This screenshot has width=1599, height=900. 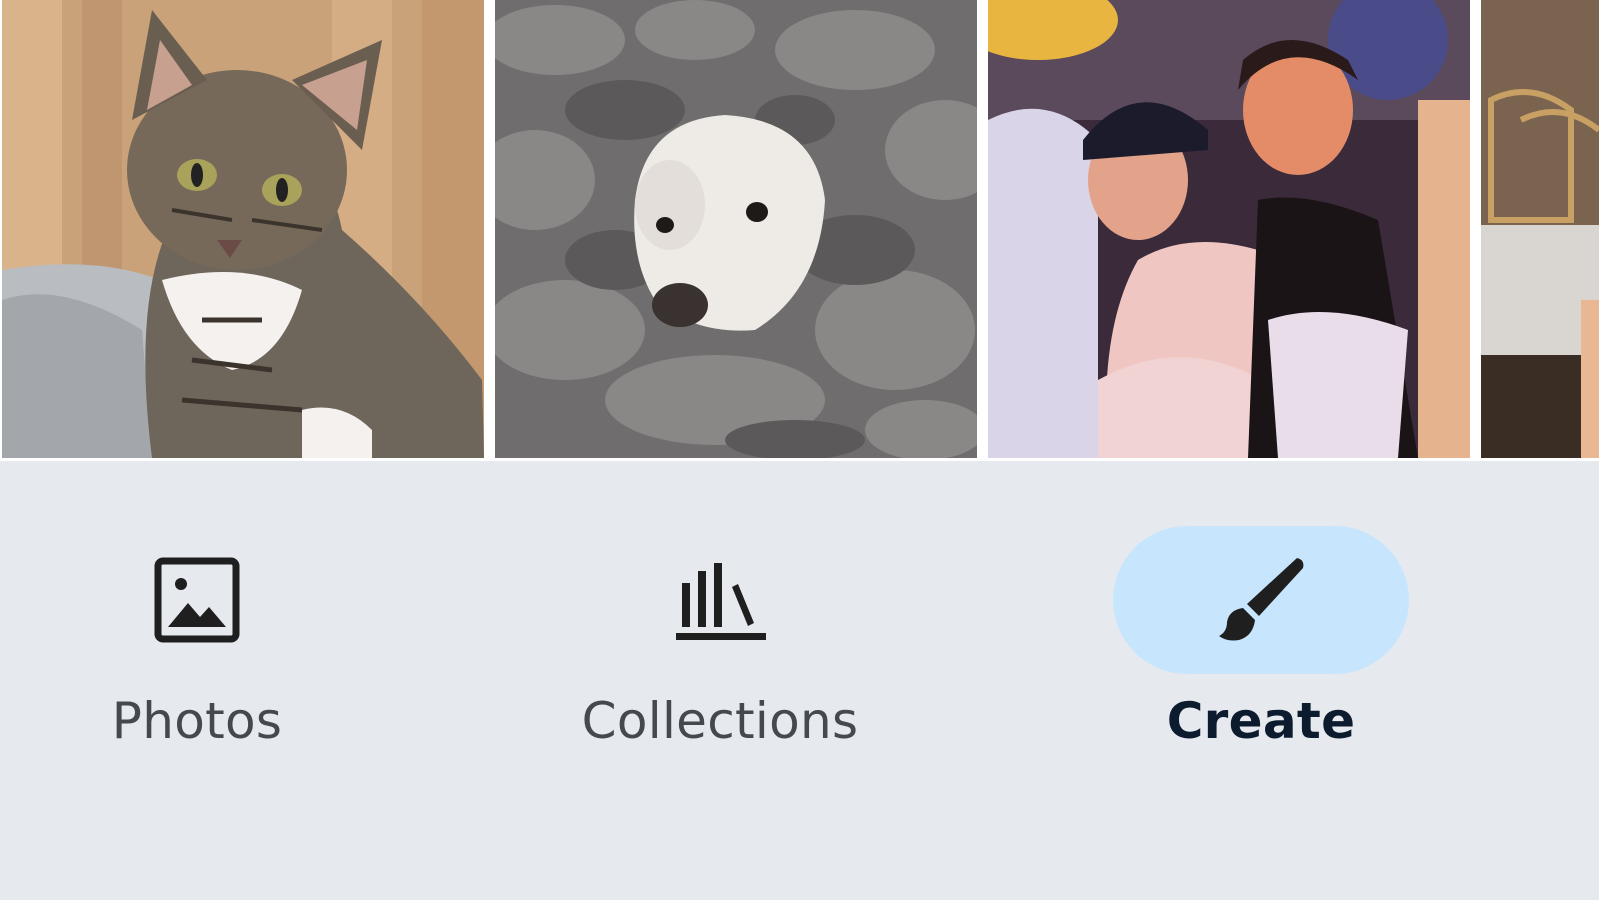 I want to click on collections-icon, so click(x=721, y=601).